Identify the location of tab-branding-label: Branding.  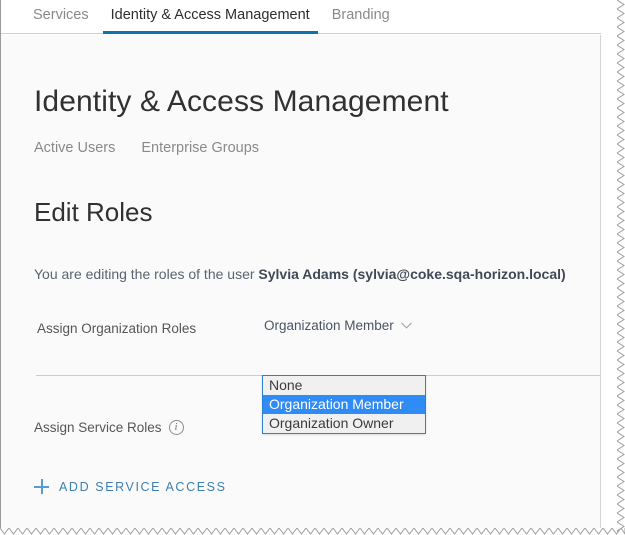
(360, 15).